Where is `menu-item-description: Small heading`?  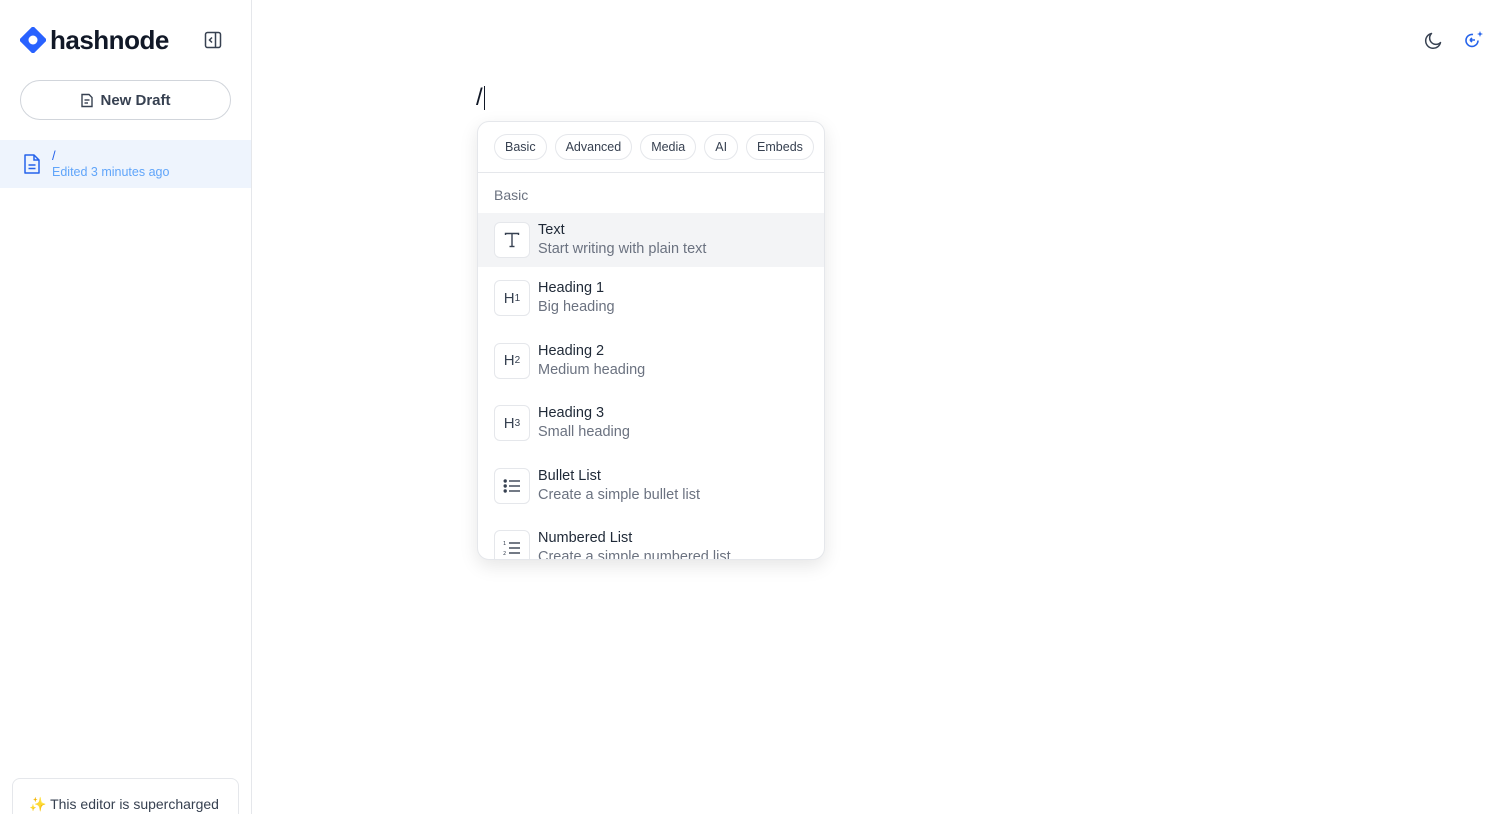 menu-item-description: Small heading is located at coordinates (584, 432).